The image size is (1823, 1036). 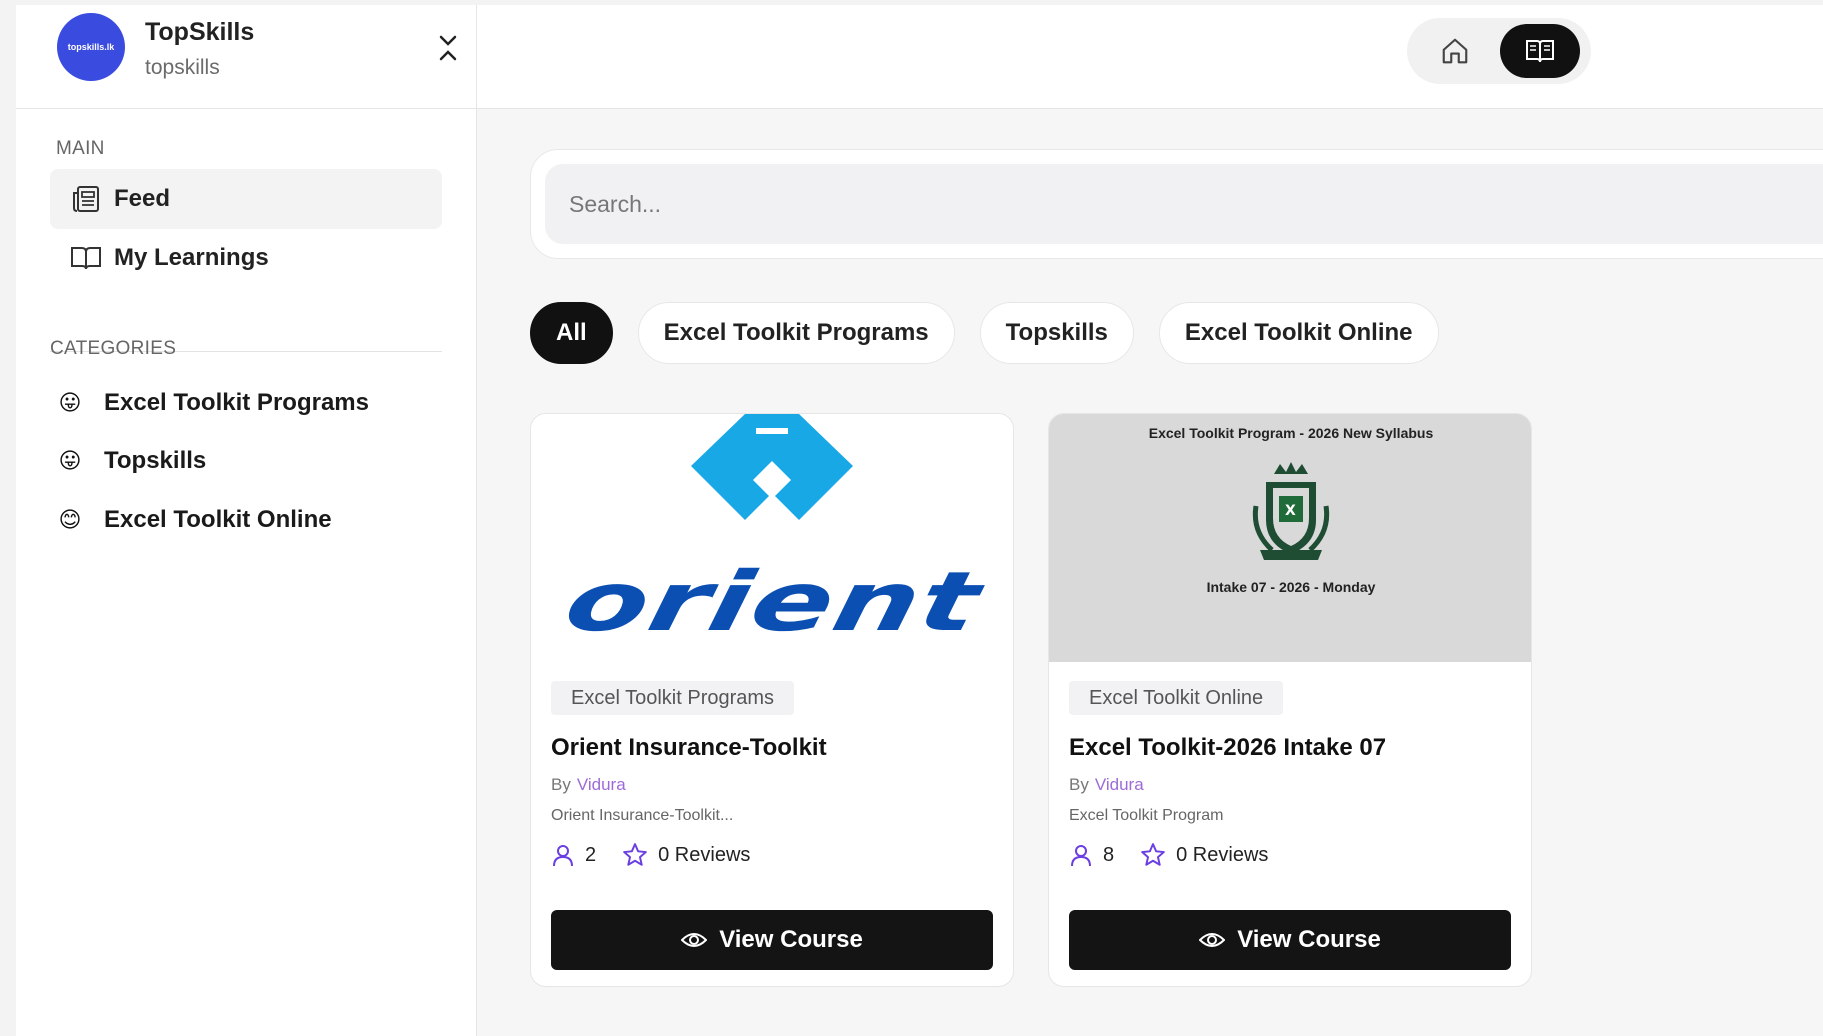 What do you see at coordinates (218, 519) in the screenshot?
I see `category-label: Excel Toolkit Online` at bounding box center [218, 519].